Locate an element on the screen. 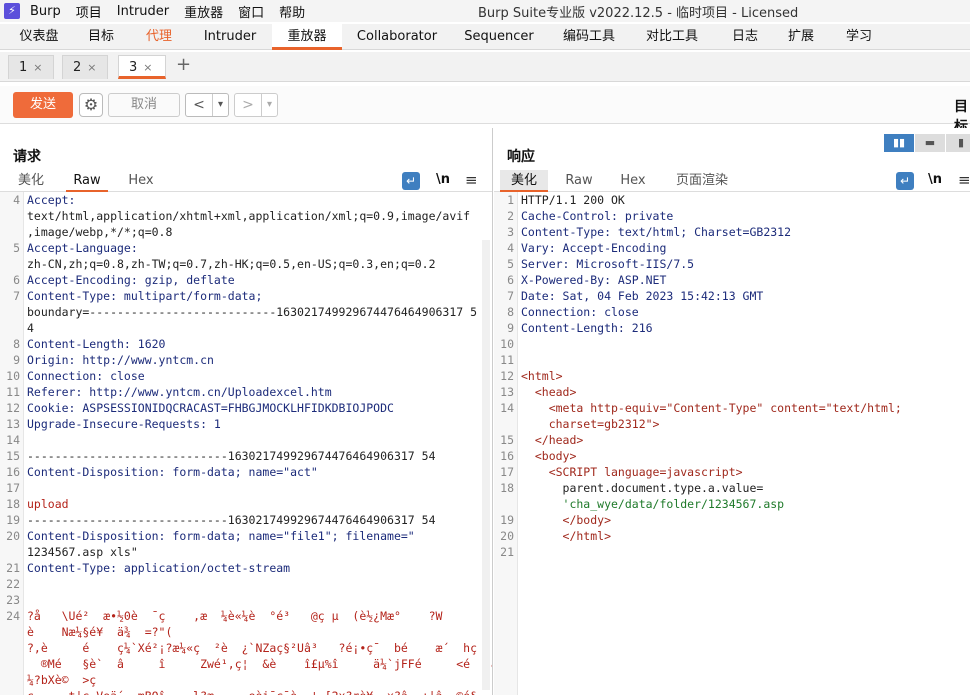  line-number: 20 is located at coordinates (13, 536).